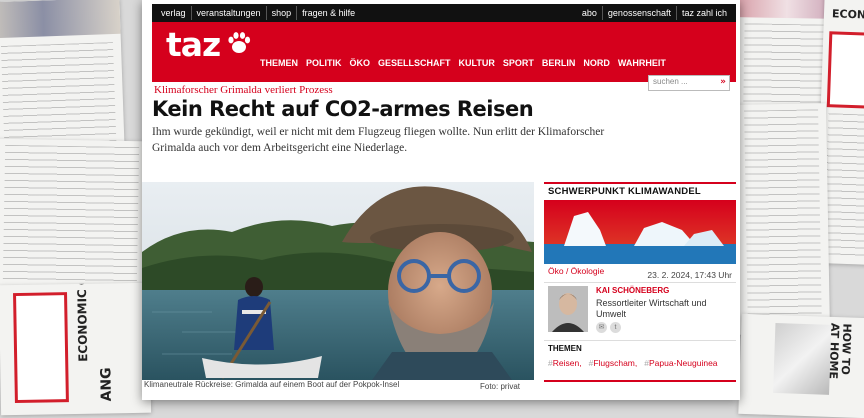 The image size is (864, 418). I want to click on nav-nord: NORD, so click(596, 63).